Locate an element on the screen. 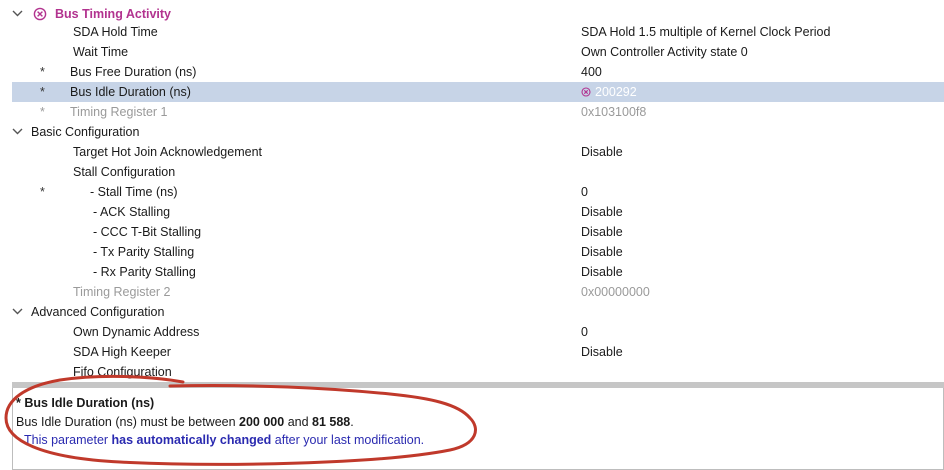 The image size is (944, 470). param-label: Timing Register 2 is located at coordinates (122, 292).